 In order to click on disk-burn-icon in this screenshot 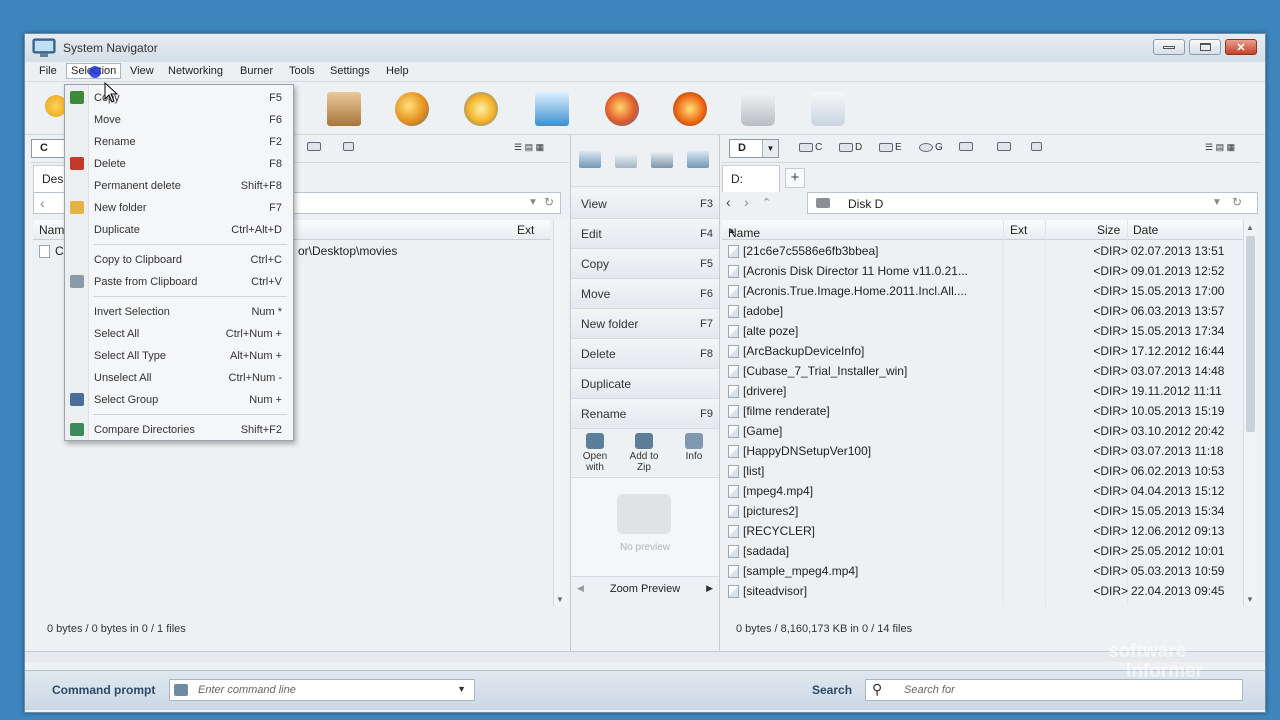, I will do `click(412, 109)`.